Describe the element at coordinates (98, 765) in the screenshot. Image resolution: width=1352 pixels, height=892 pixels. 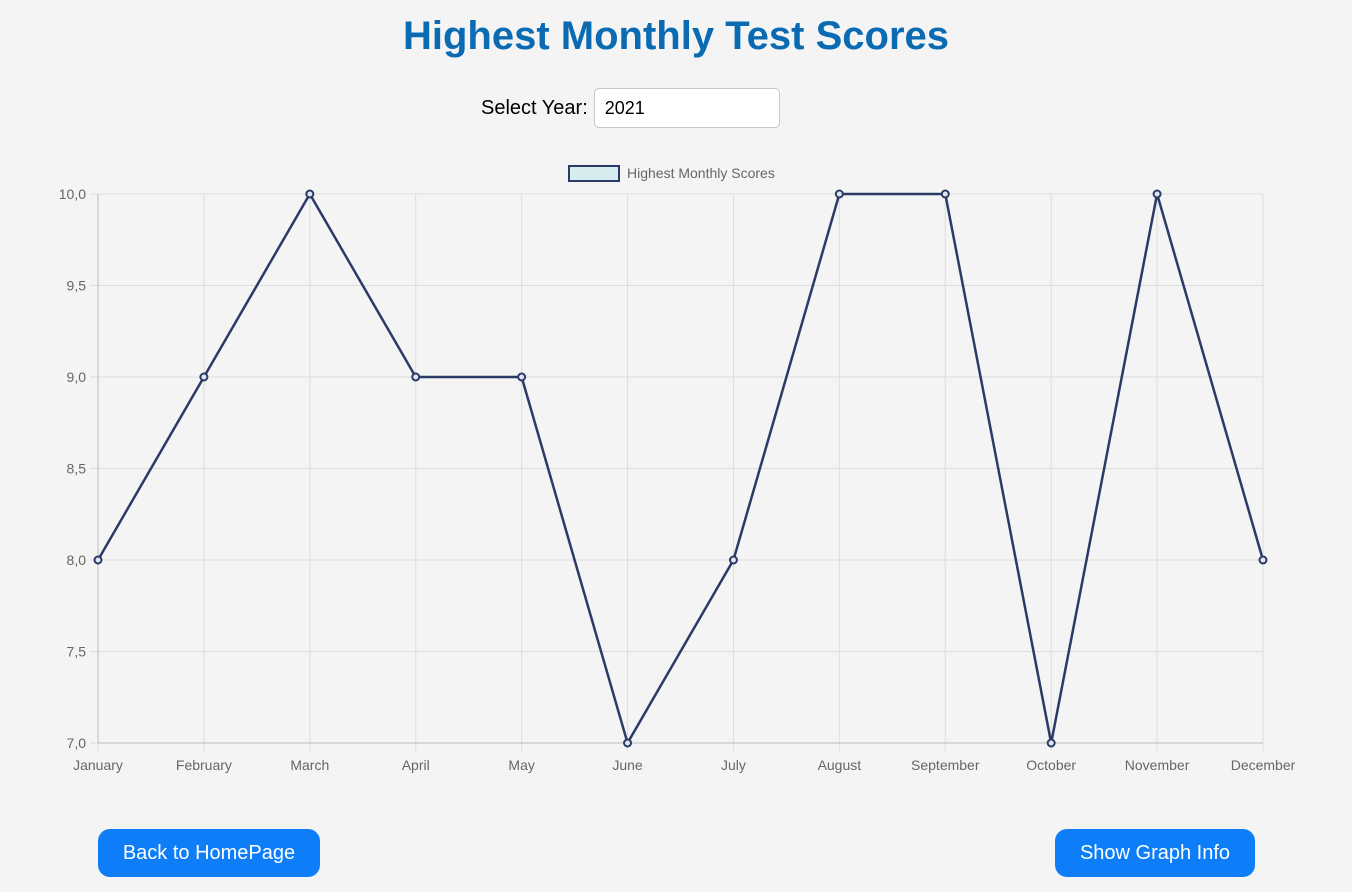
I see `x-tick-label: January` at that location.